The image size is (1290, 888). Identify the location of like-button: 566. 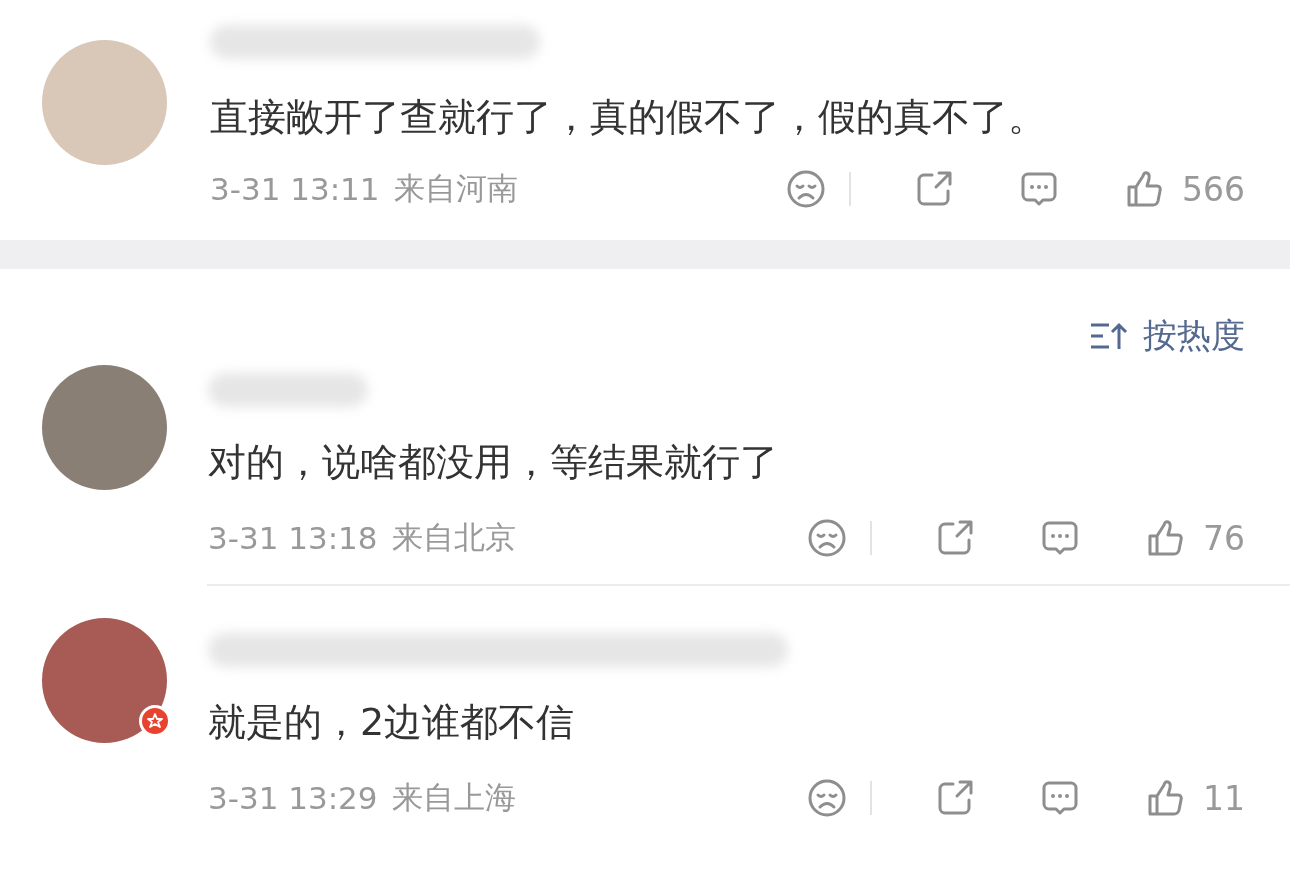
(1184, 189).